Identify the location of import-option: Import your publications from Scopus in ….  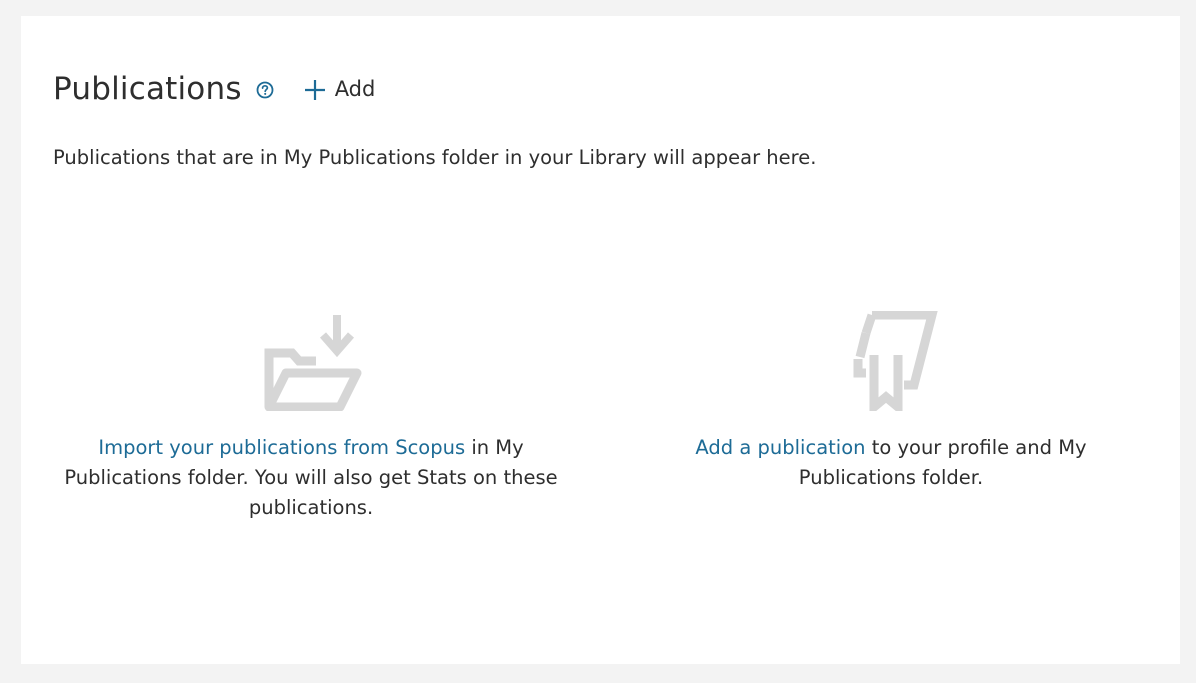
(311, 417).